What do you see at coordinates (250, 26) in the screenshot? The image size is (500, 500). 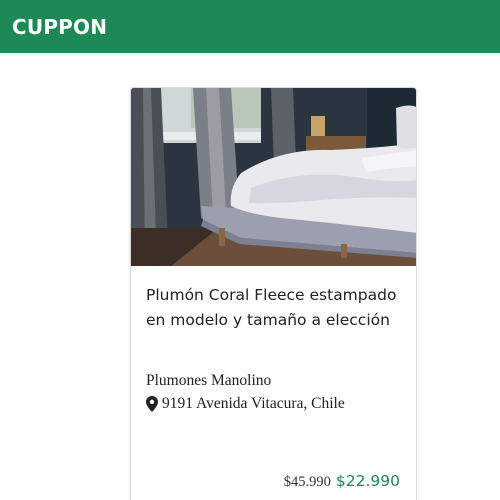 I see `top-navbar: CUPPON` at bounding box center [250, 26].